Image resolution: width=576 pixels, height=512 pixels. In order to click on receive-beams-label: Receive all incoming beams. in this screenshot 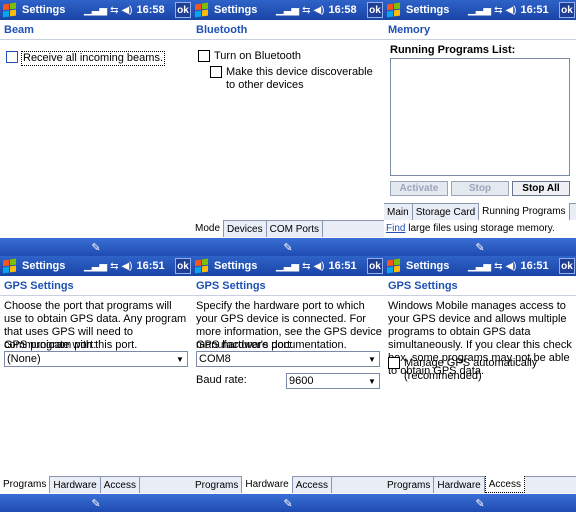, I will do `click(93, 58)`.